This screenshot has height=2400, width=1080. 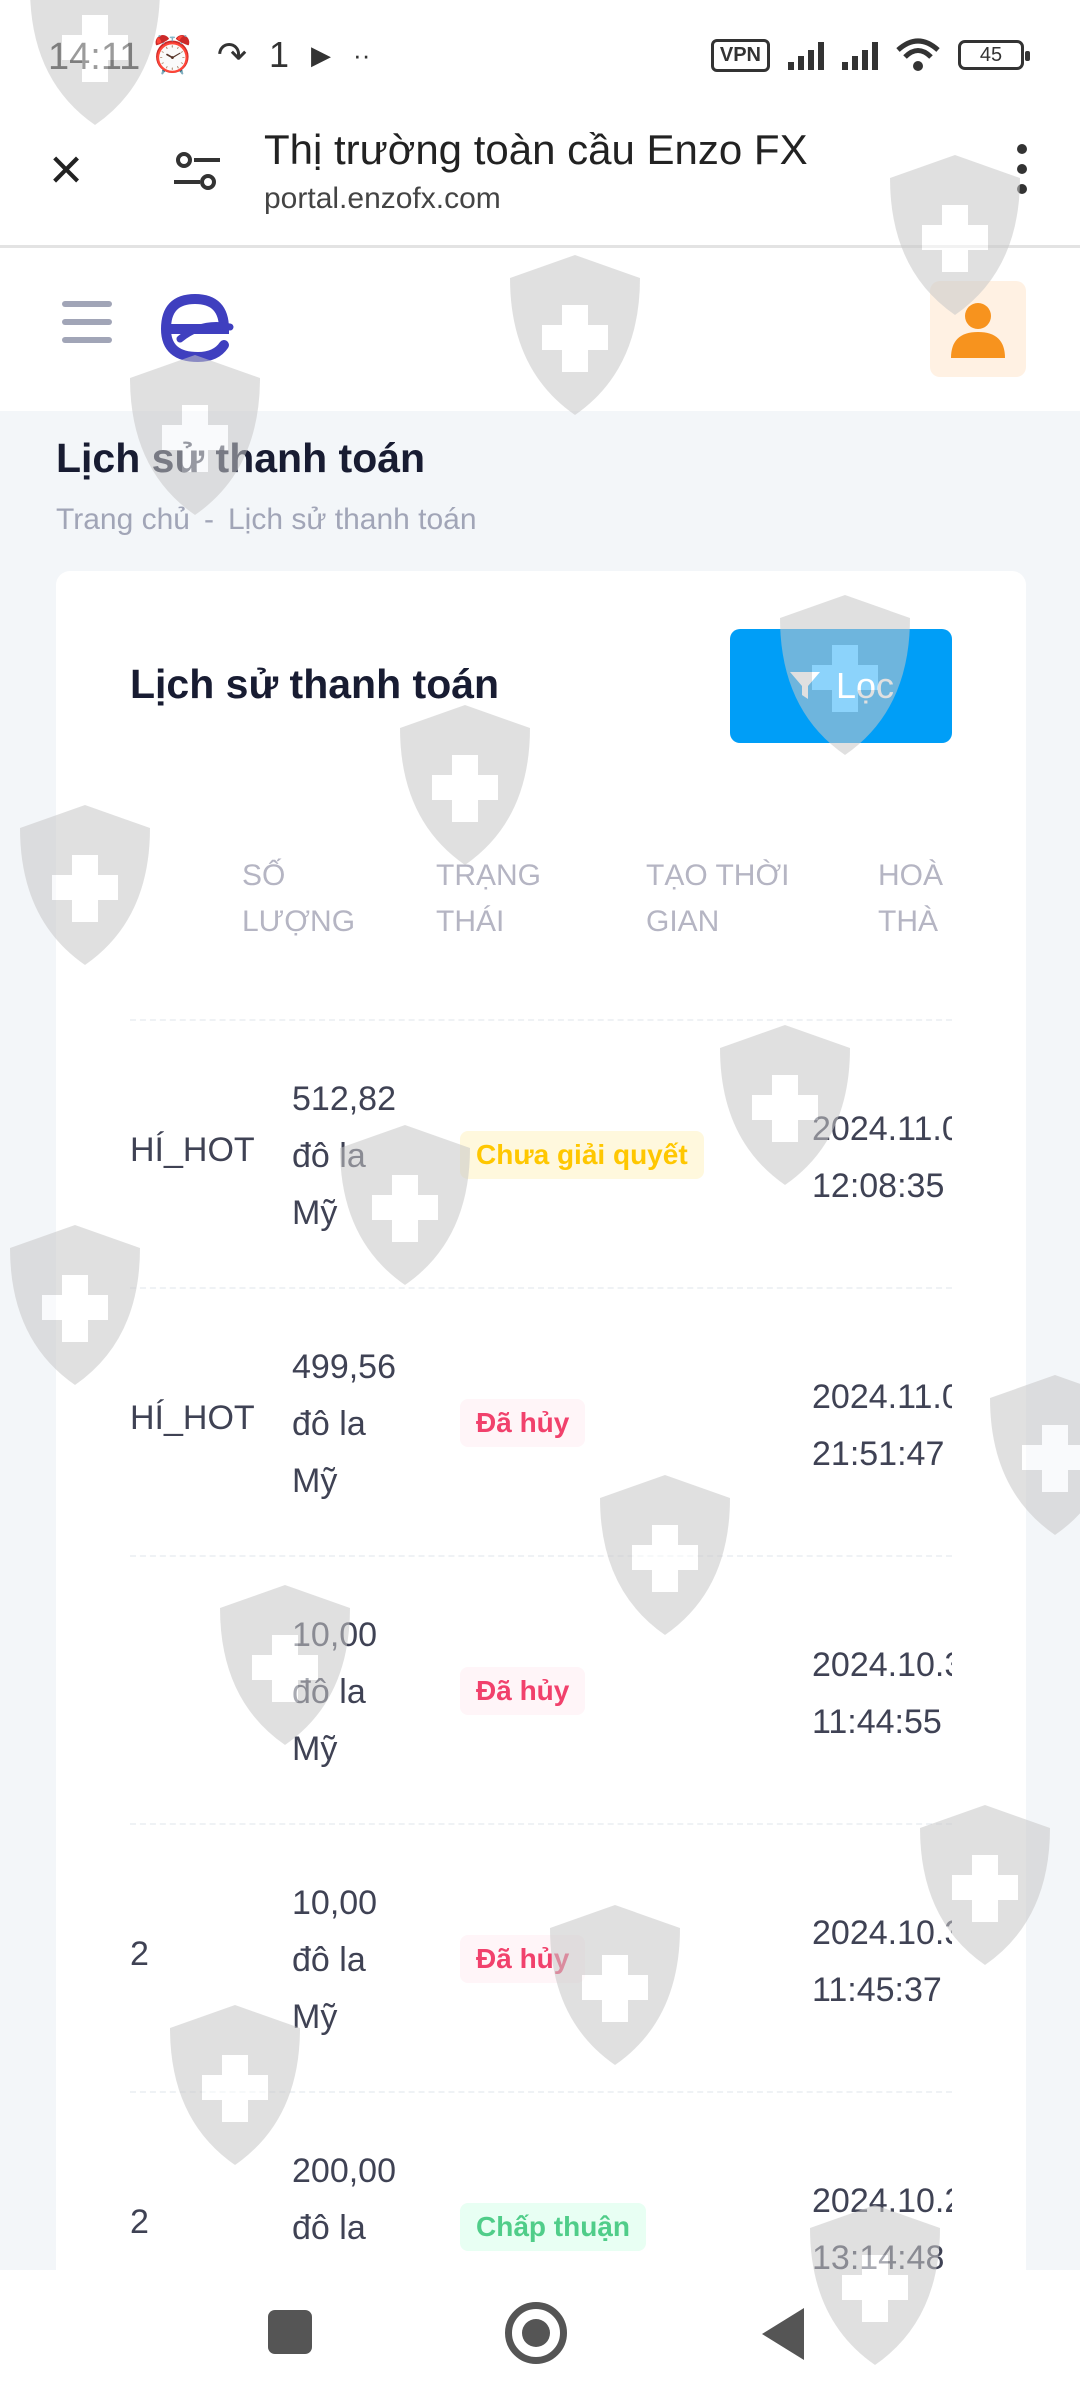 I want to click on missed-call-icon: ↷, so click(x=231, y=54).